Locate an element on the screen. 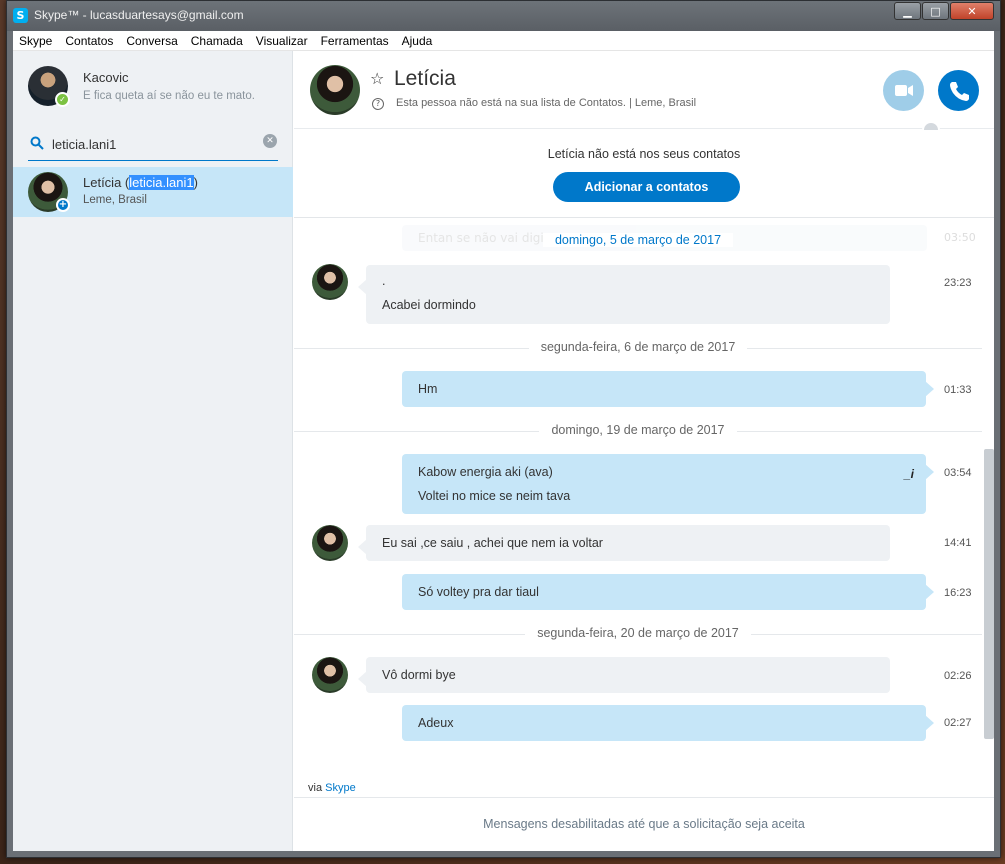 This screenshot has height=864, width=1005. help-icon: ? is located at coordinates (378, 104).